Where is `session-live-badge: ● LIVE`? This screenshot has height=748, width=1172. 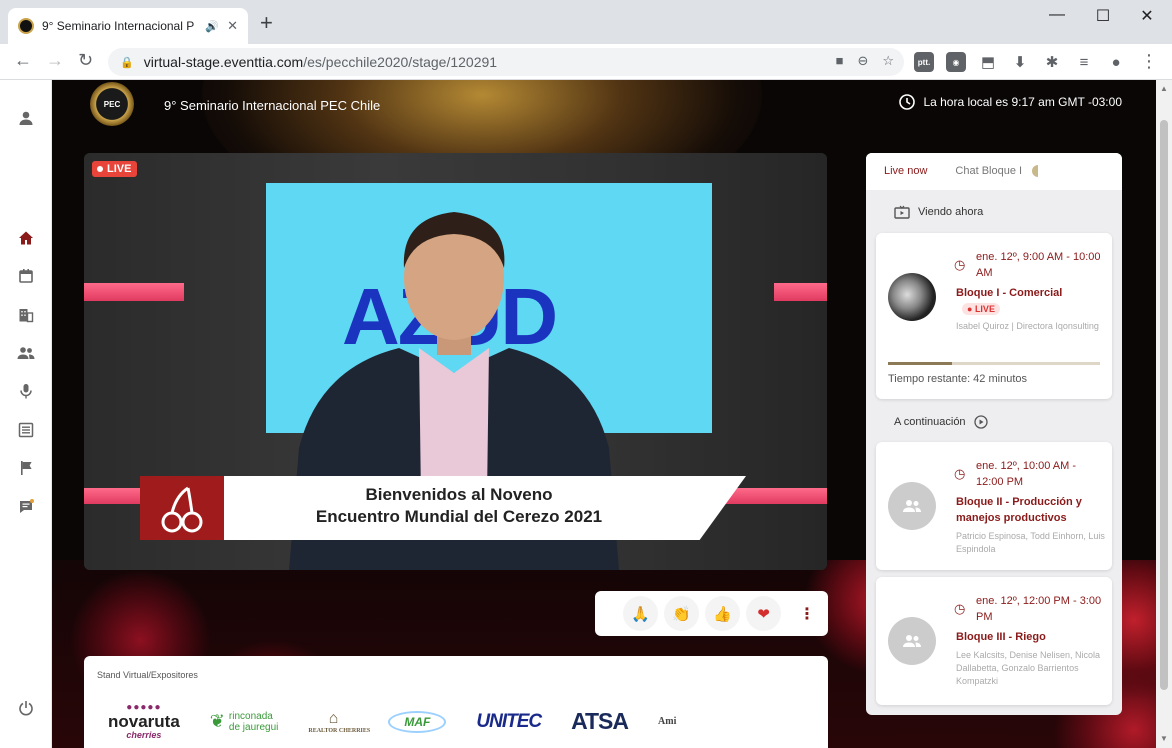 session-live-badge: ● LIVE is located at coordinates (981, 309).